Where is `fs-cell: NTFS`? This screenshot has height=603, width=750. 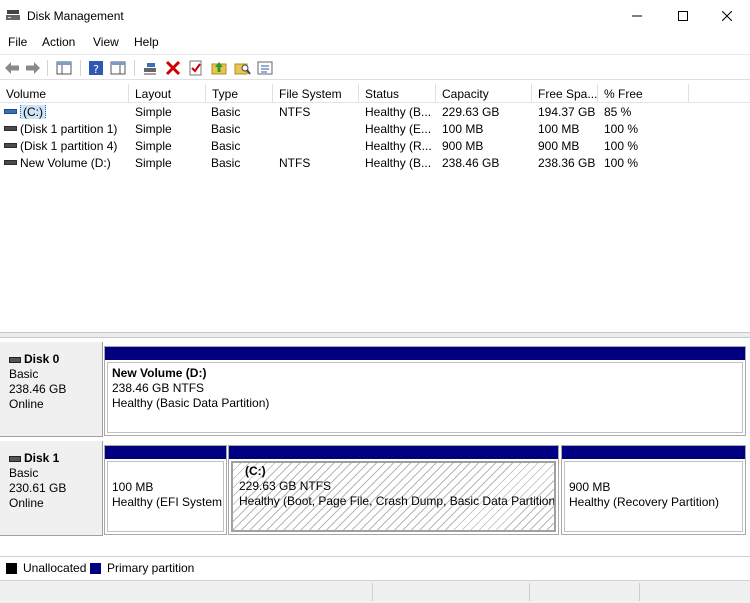 fs-cell: NTFS is located at coordinates (295, 112).